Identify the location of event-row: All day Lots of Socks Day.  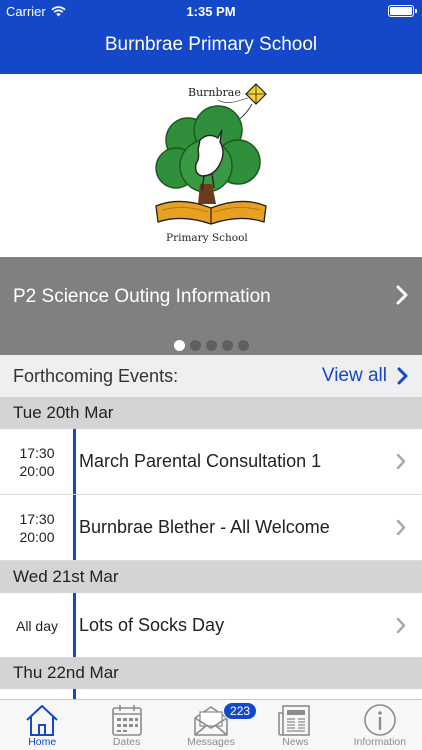
(211, 626).